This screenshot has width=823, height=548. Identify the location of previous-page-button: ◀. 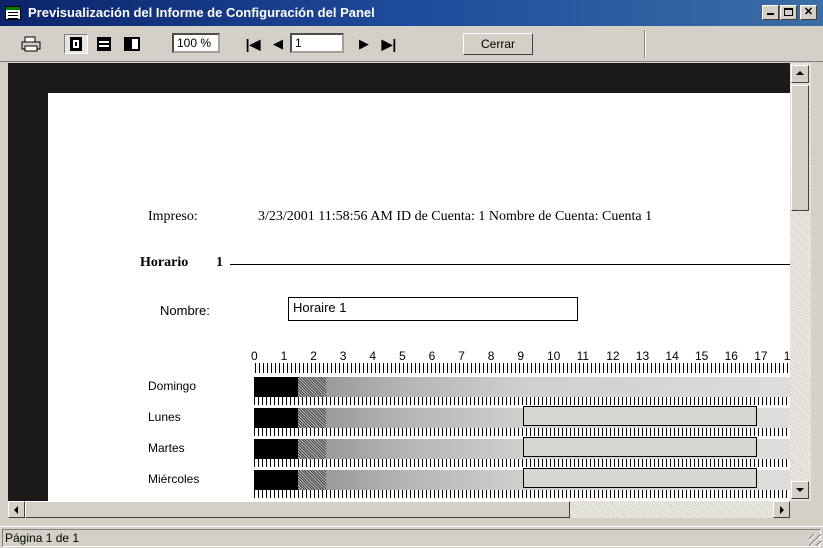
(278, 44).